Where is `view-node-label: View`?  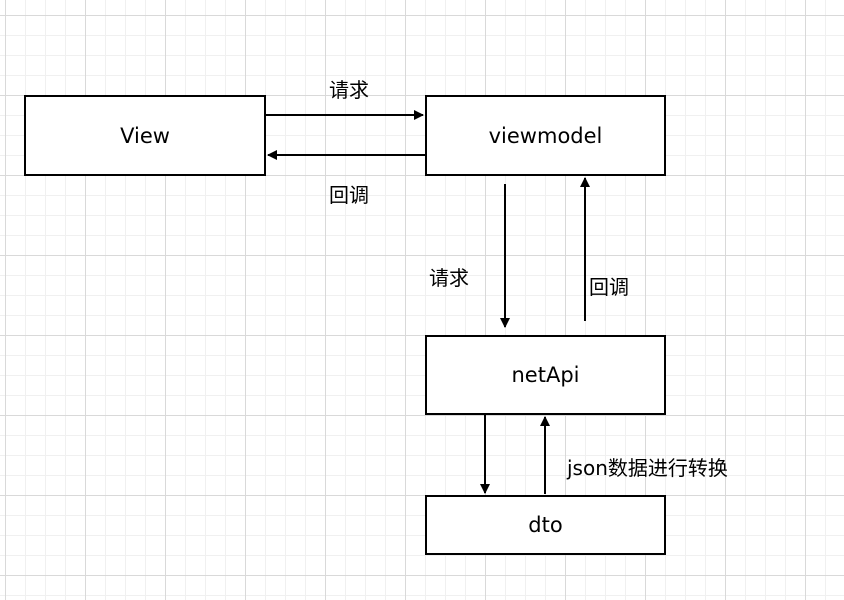 view-node-label: View is located at coordinates (145, 135).